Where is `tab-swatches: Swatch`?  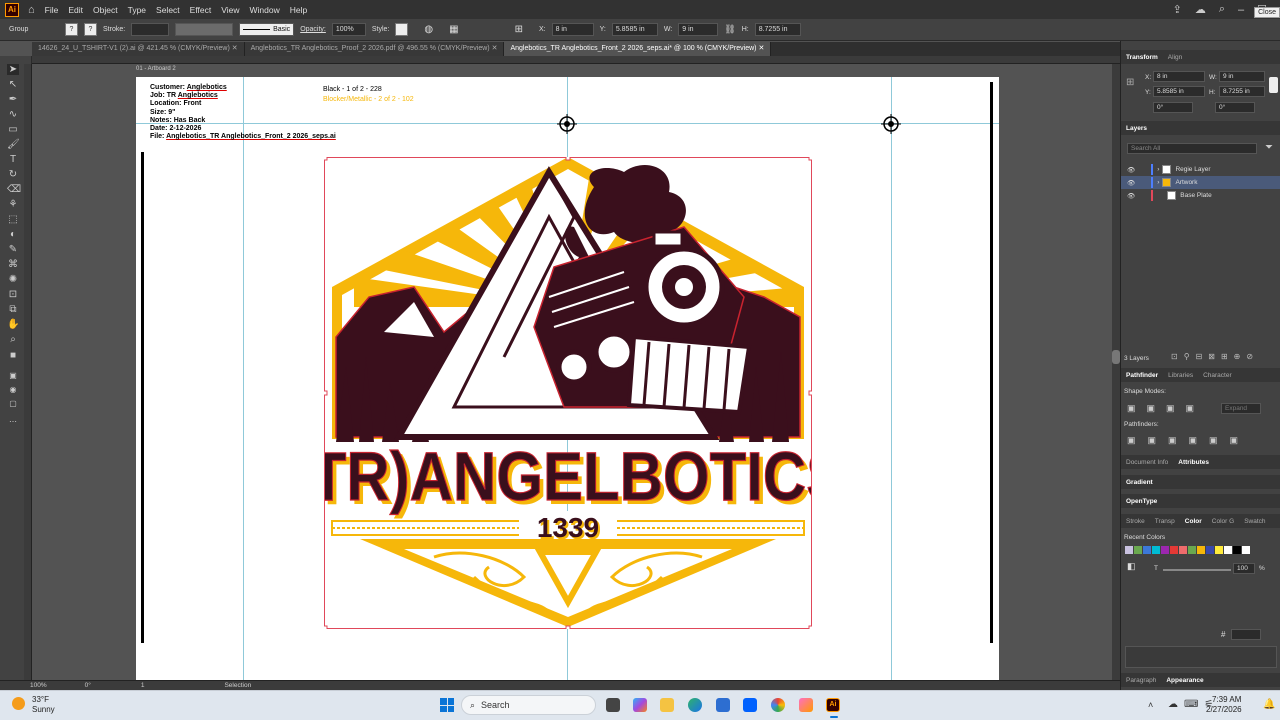
tab-swatches: Swatch is located at coordinates (1254, 521).